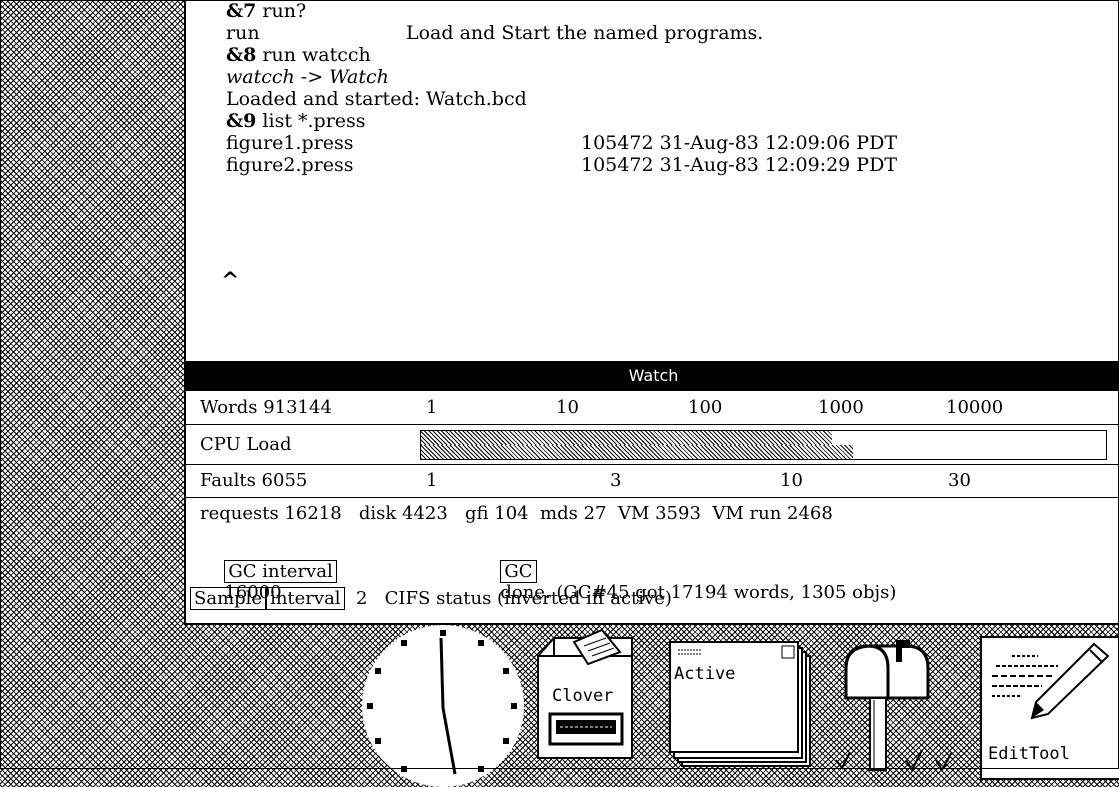 The image size is (1119, 787). I want to click on command-text: run?, so click(281, 11).